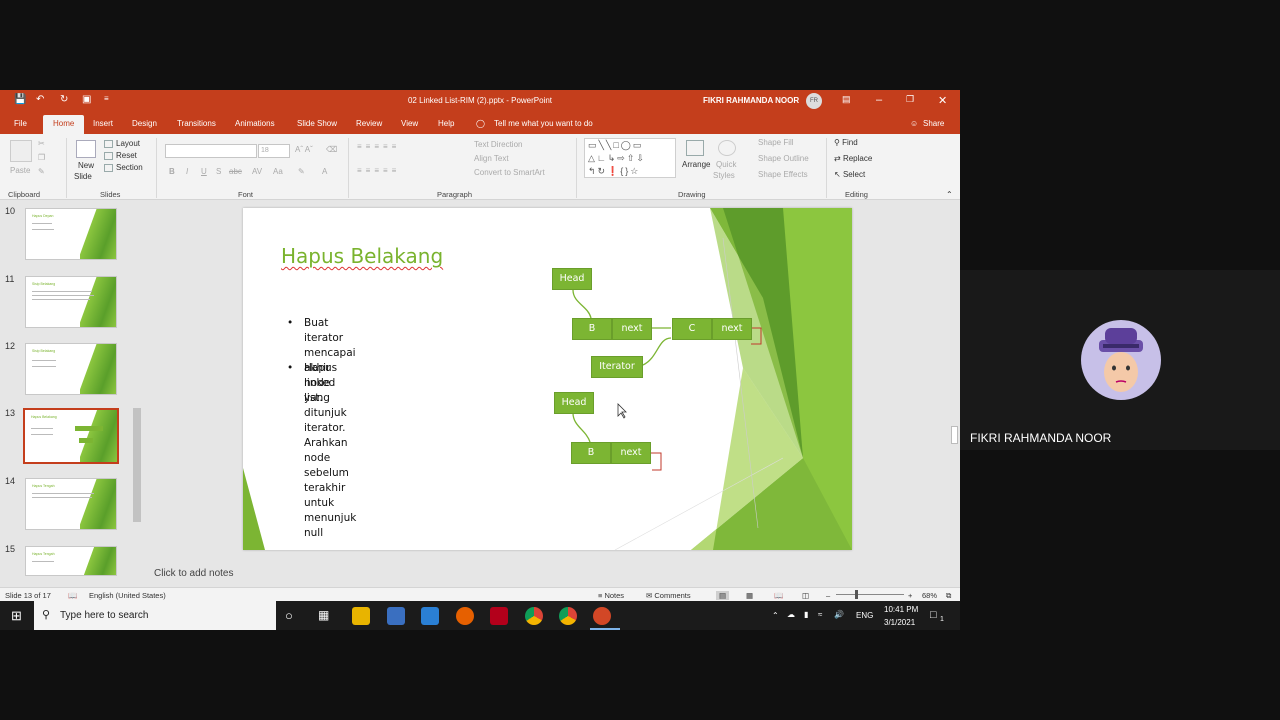 This screenshot has width=1280, height=720. What do you see at coordinates (611, 595) in the screenshot?
I see `notes-button: ≡ Notes` at bounding box center [611, 595].